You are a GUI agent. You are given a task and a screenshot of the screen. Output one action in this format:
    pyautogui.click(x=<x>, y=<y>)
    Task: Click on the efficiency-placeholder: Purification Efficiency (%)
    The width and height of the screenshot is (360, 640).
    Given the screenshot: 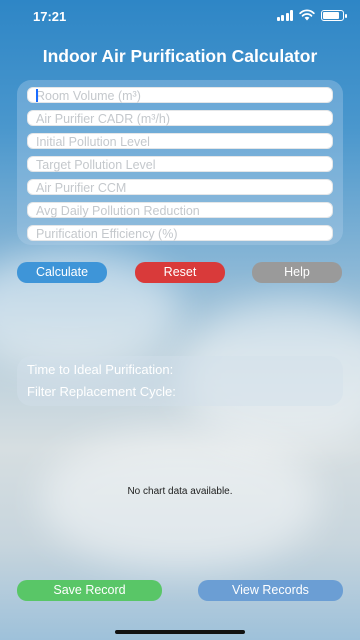 What is the action you would take?
    pyautogui.click(x=107, y=234)
    